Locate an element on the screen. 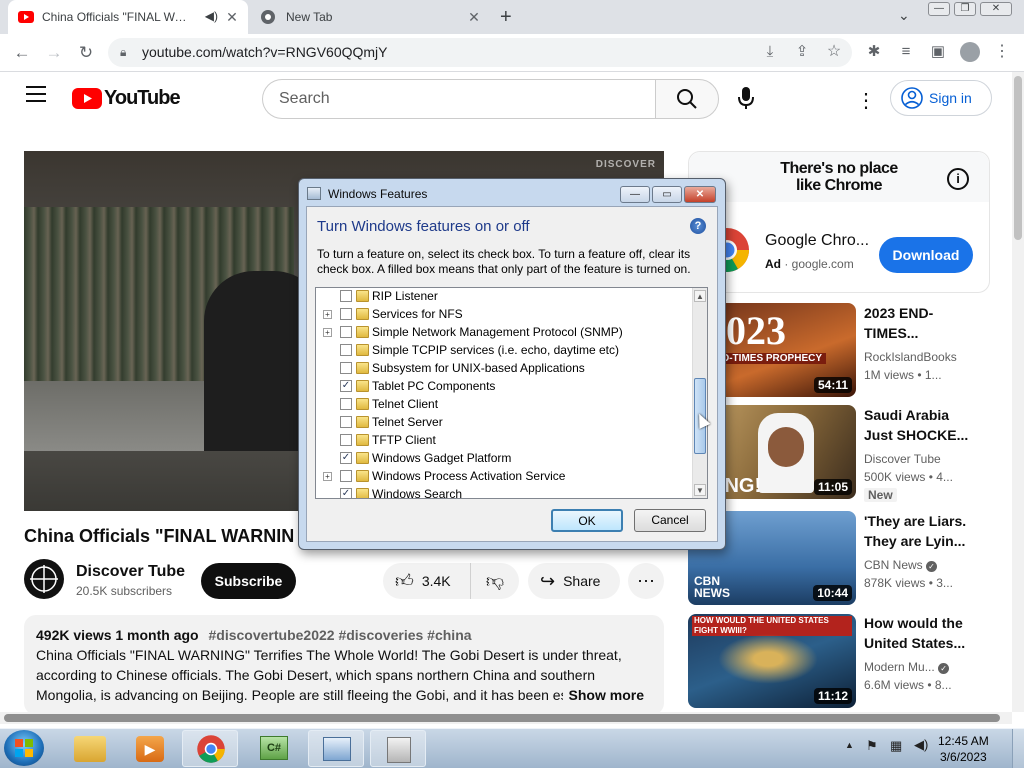 The image size is (1024, 768). url-text: youtube.com/watch?v=RNGV60QQmjY is located at coordinates (265, 52).